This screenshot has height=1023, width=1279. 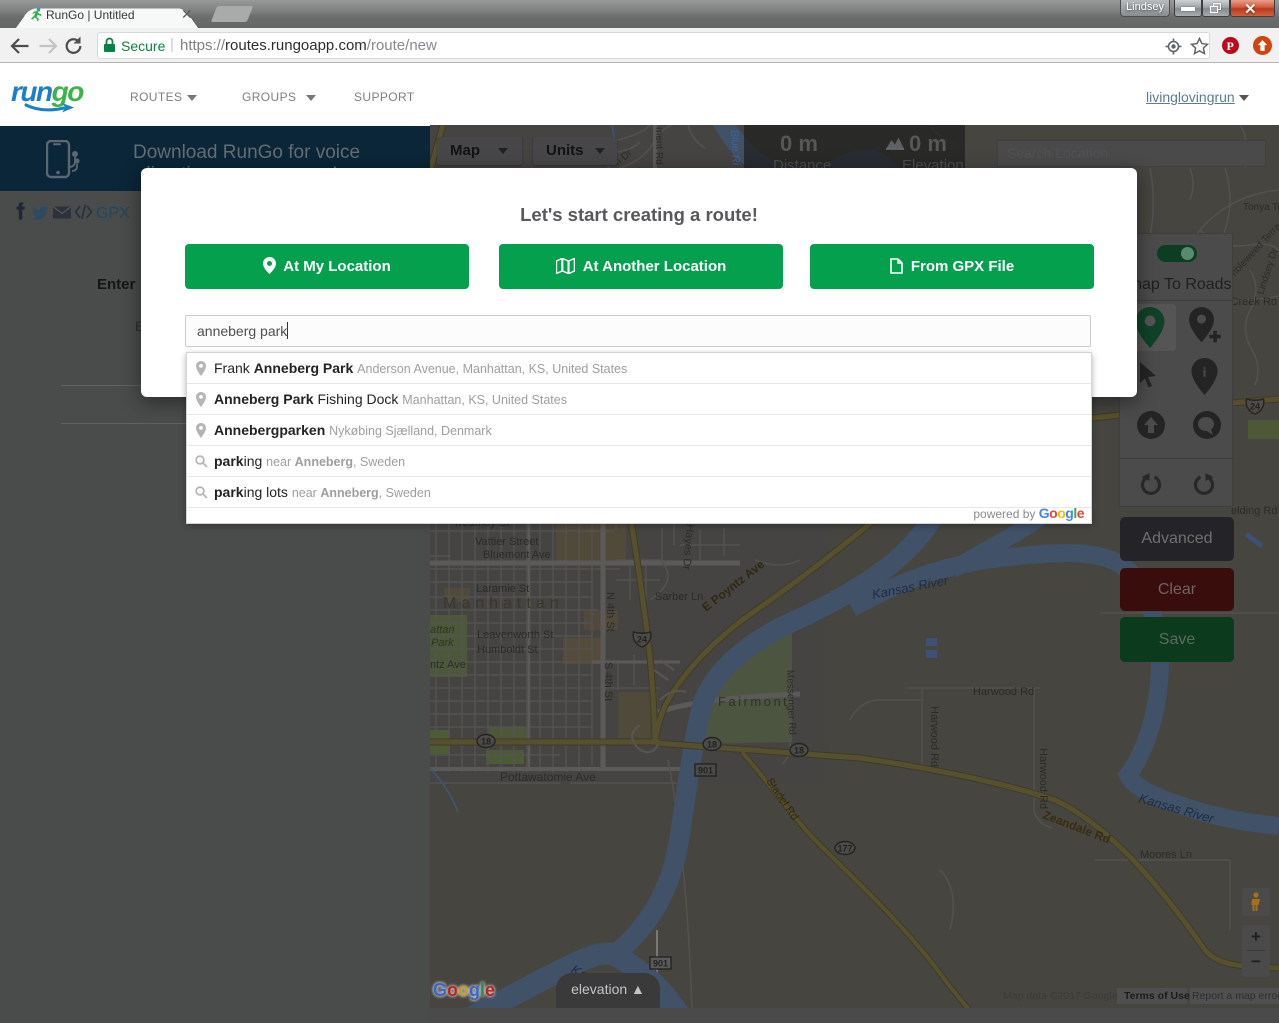 I want to click on svg-text: Pottawatomie Ave, so click(x=548, y=777).